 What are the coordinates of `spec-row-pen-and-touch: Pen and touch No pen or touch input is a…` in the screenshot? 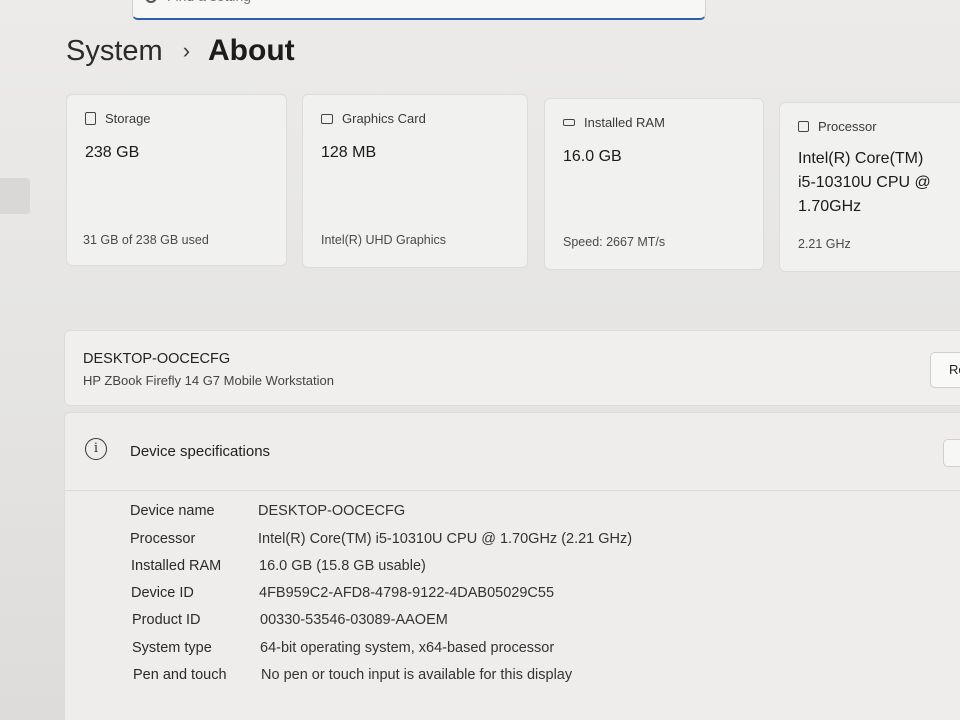 It's located at (352, 675).